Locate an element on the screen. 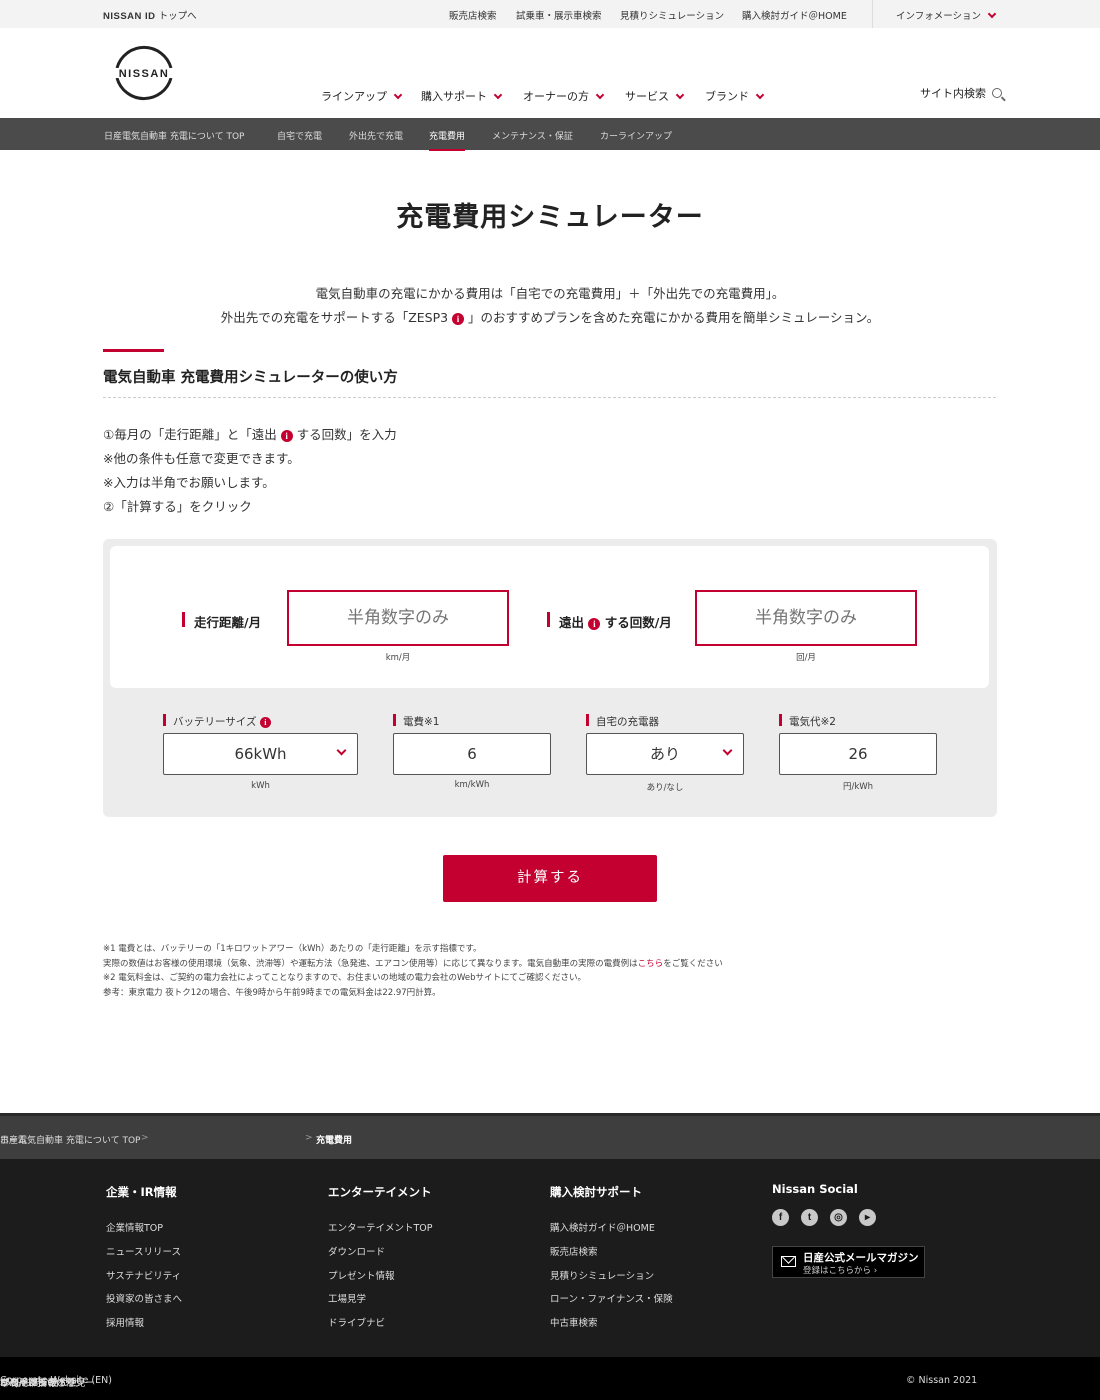  mail-magazine-title: 日産公式メールマガジン is located at coordinates (861, 1258).